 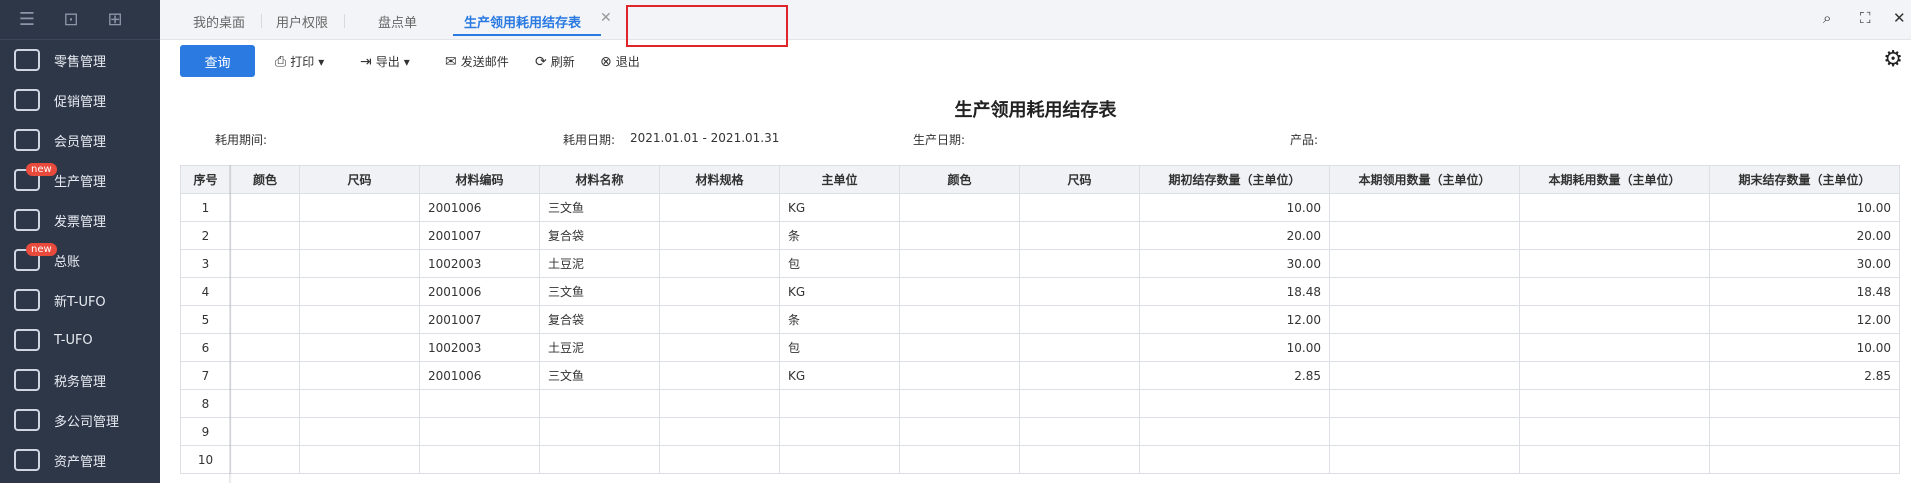 I want to click on table-row: 9, so click(x=1040, y=431).